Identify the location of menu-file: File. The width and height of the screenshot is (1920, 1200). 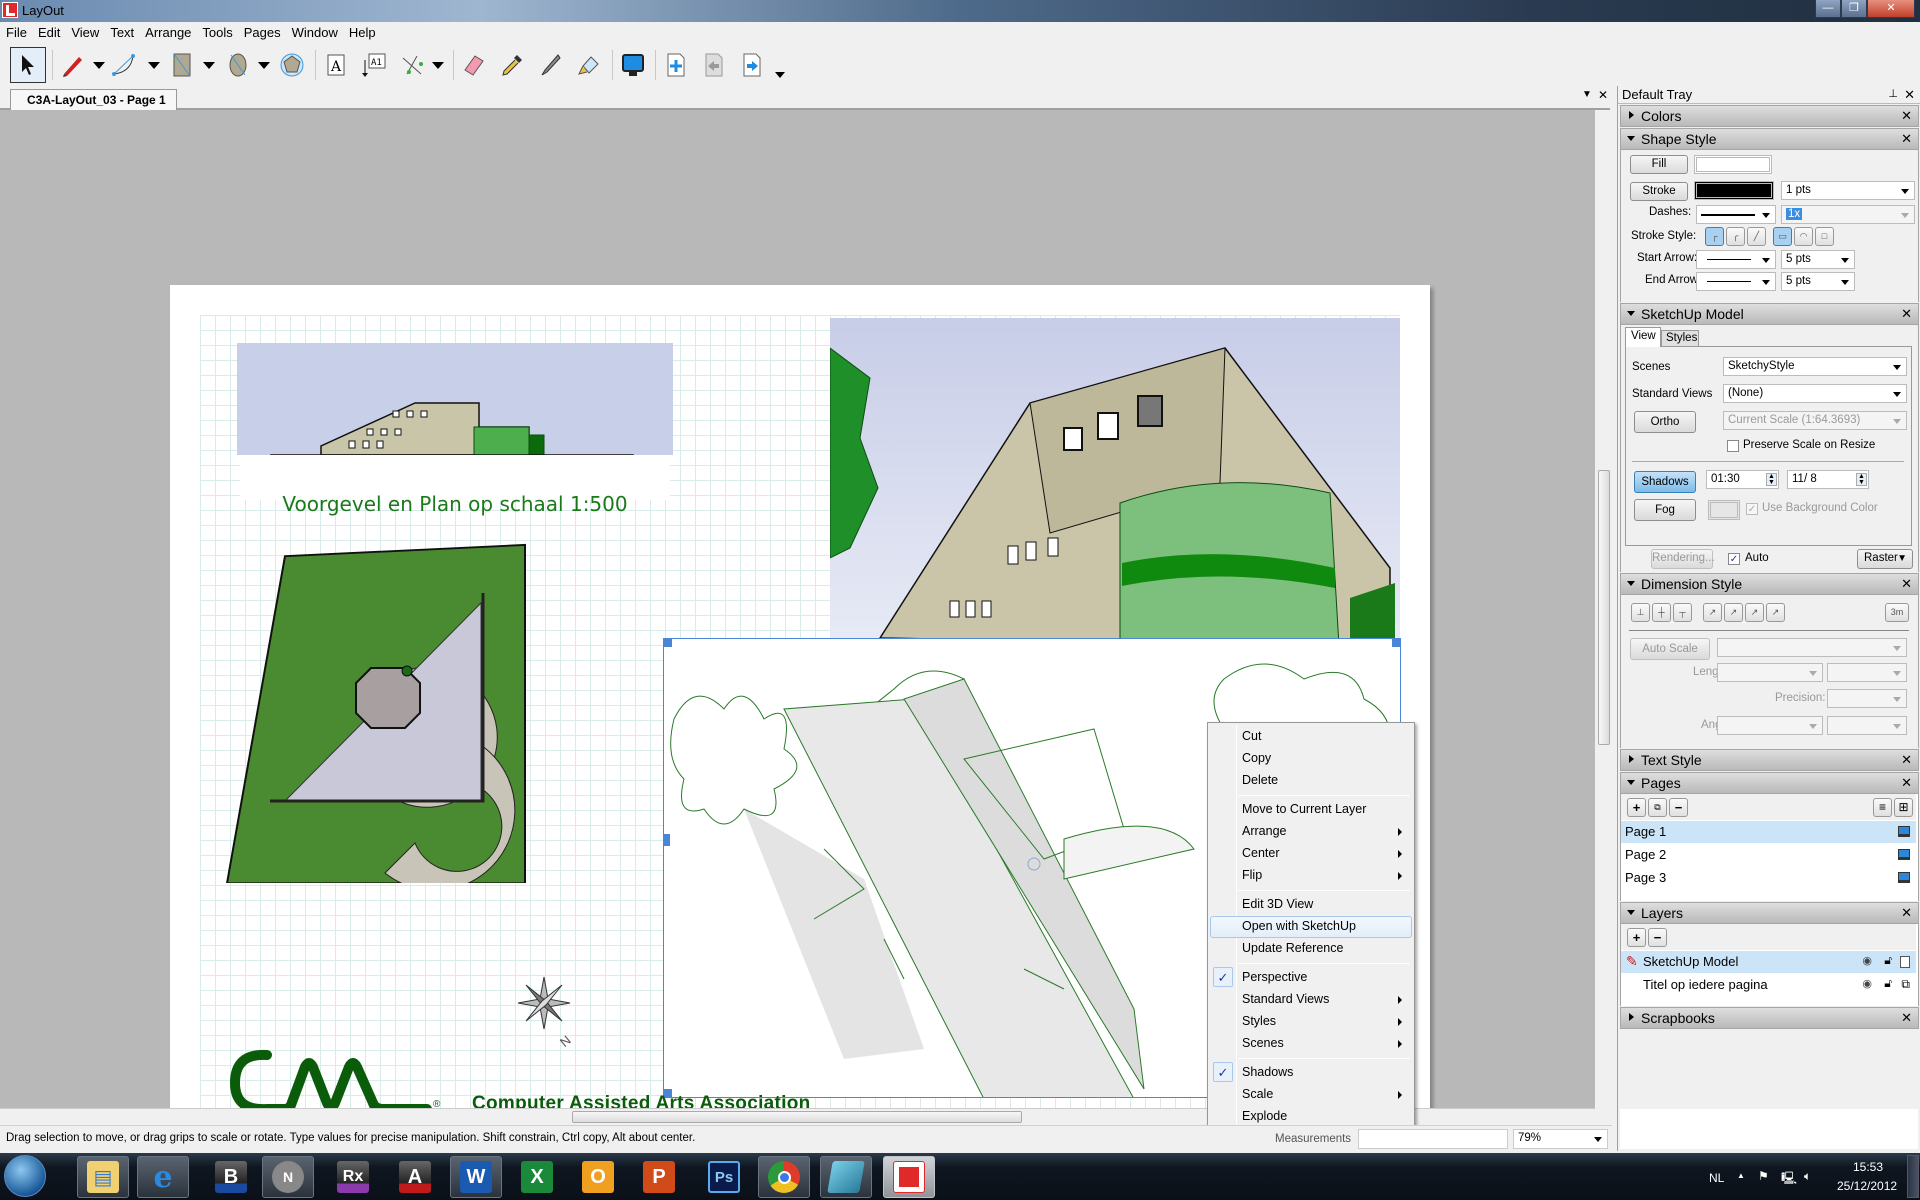
(16, 31).